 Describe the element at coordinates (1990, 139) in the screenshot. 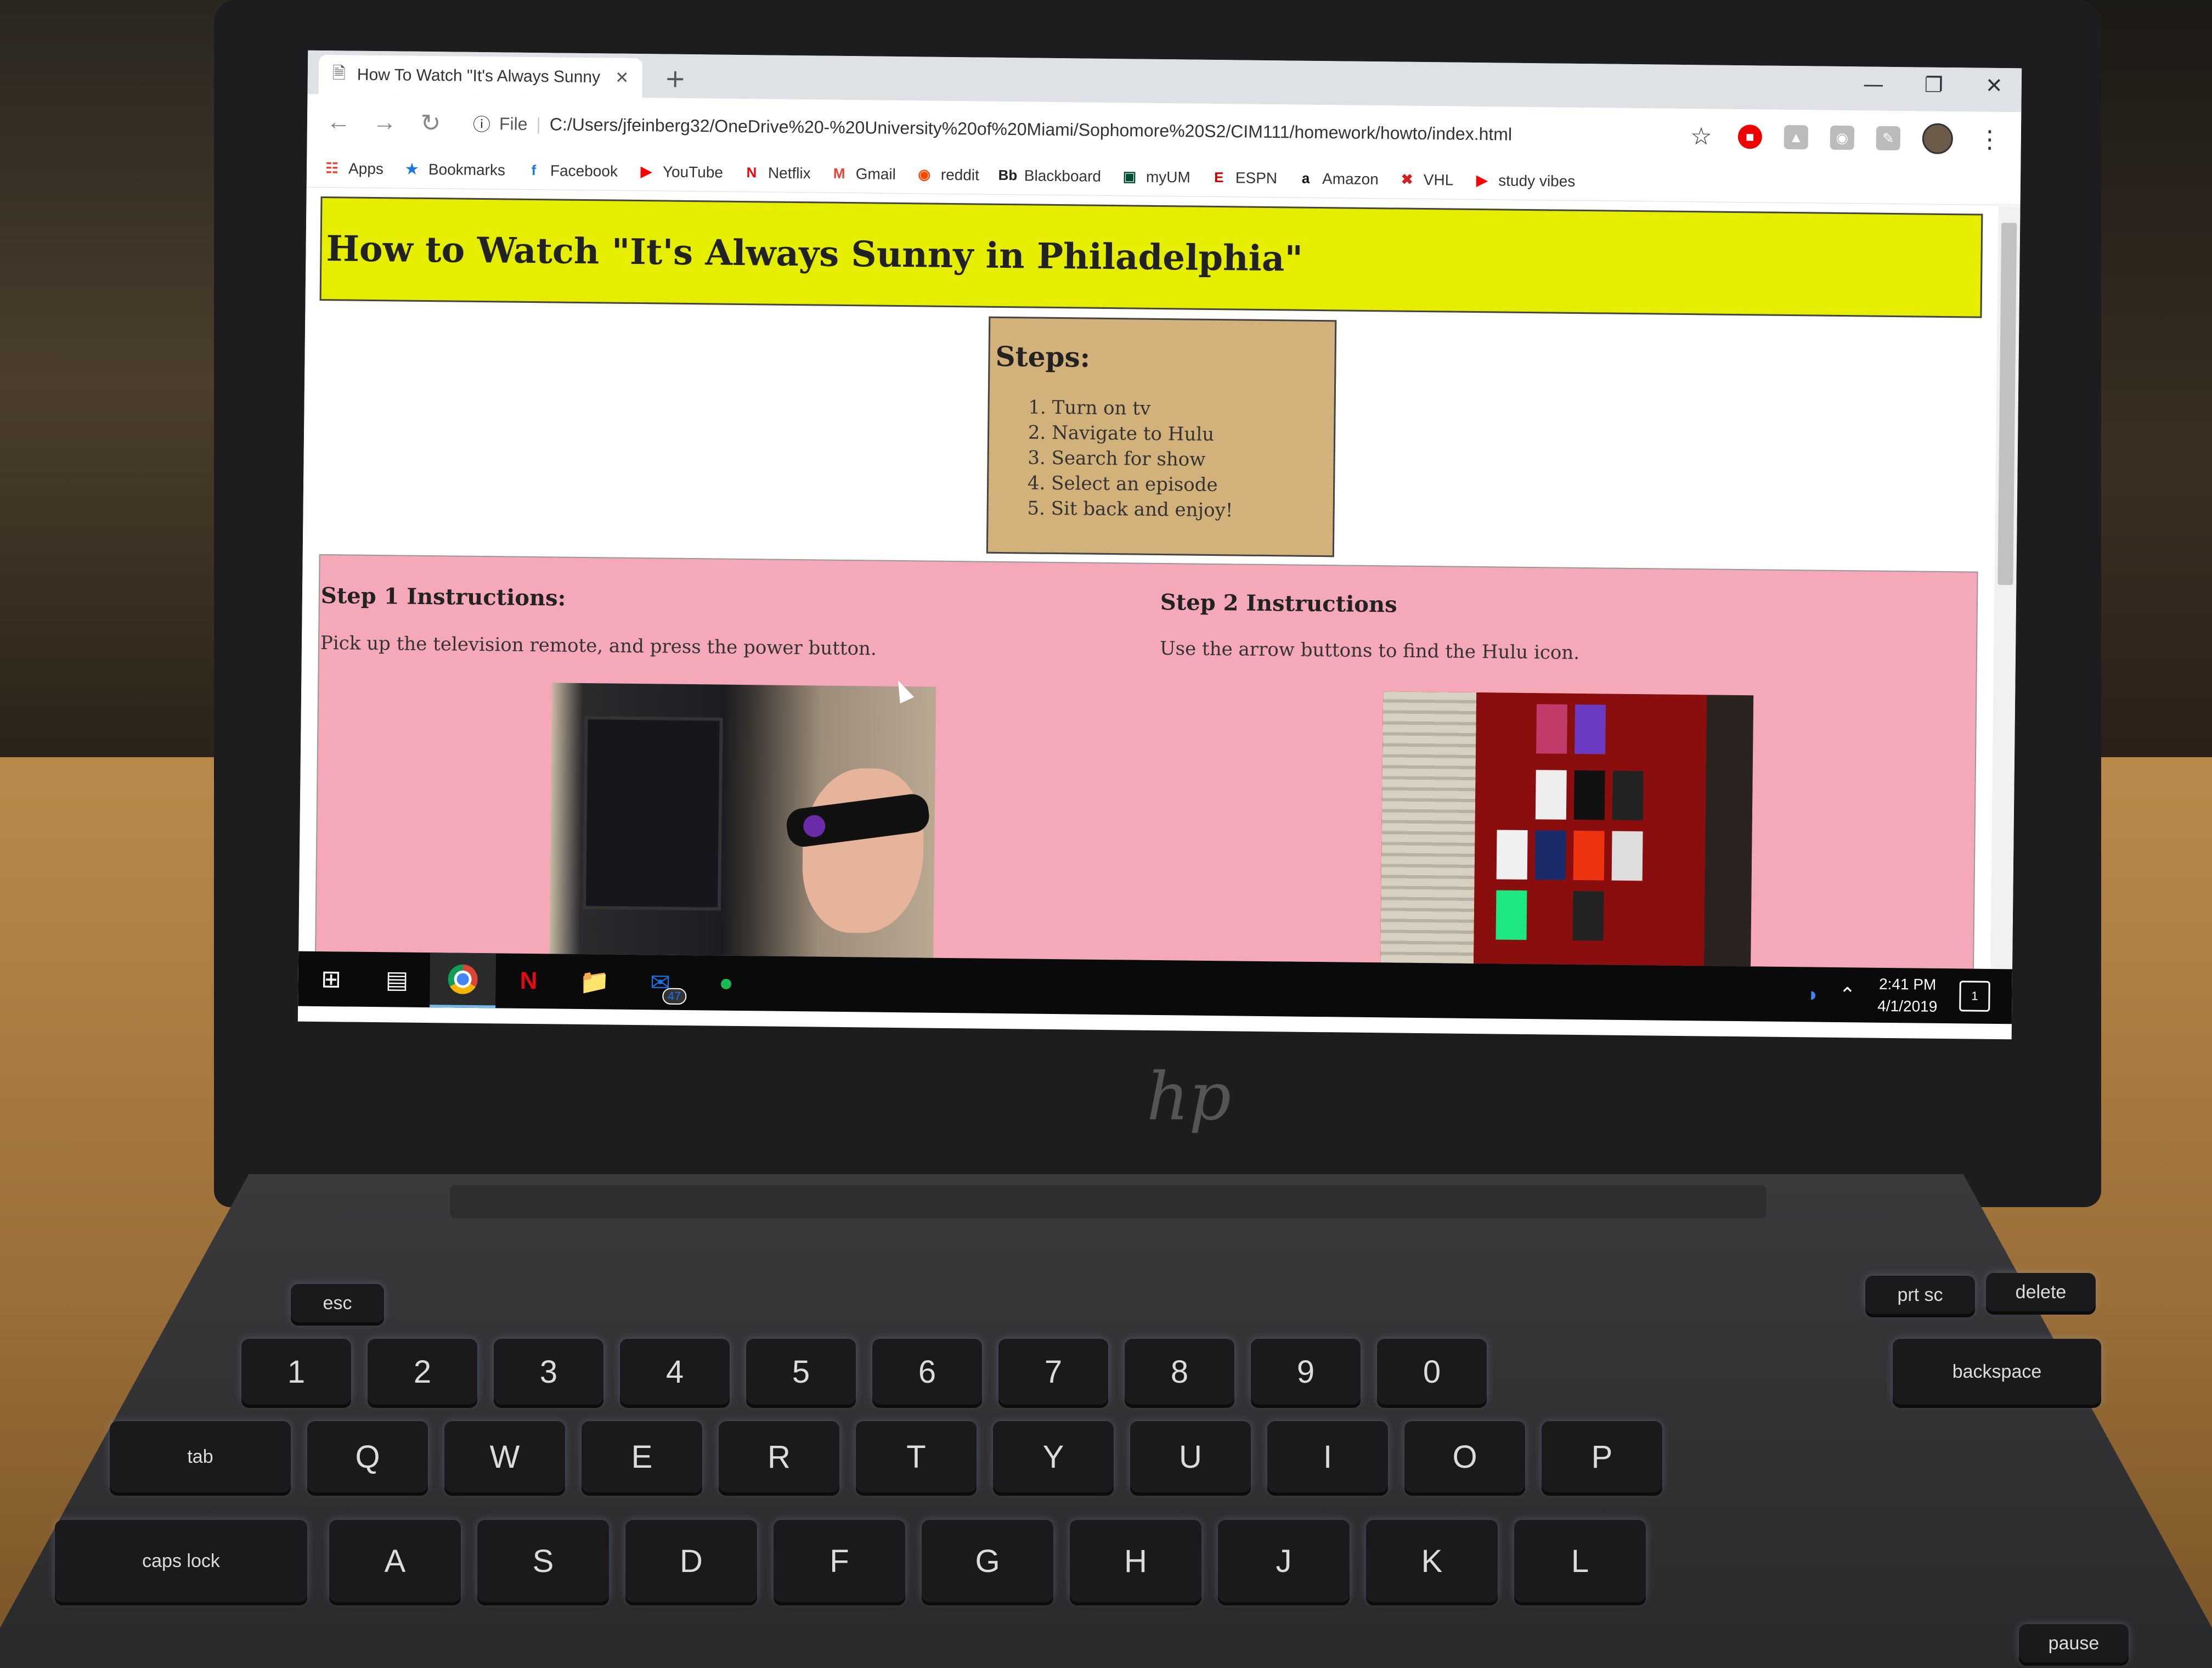

I see `menu-kebab-icon: ⋮` at that location.